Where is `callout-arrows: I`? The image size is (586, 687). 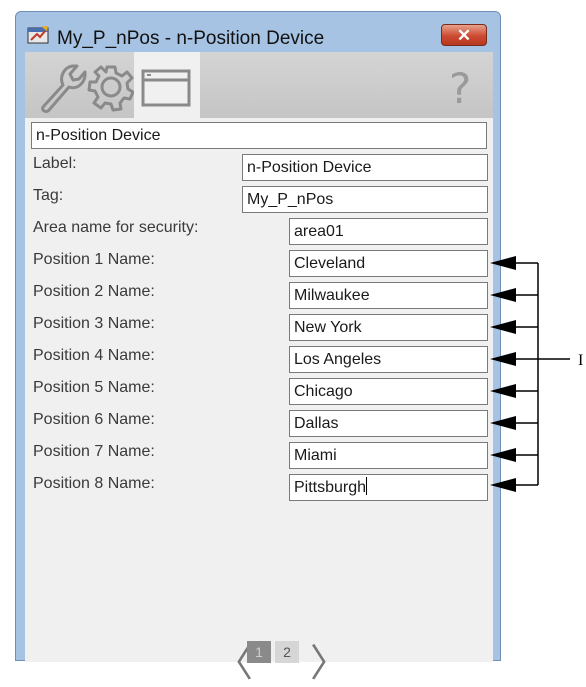 callout-arrows: I is located at coordinates (536, 374).